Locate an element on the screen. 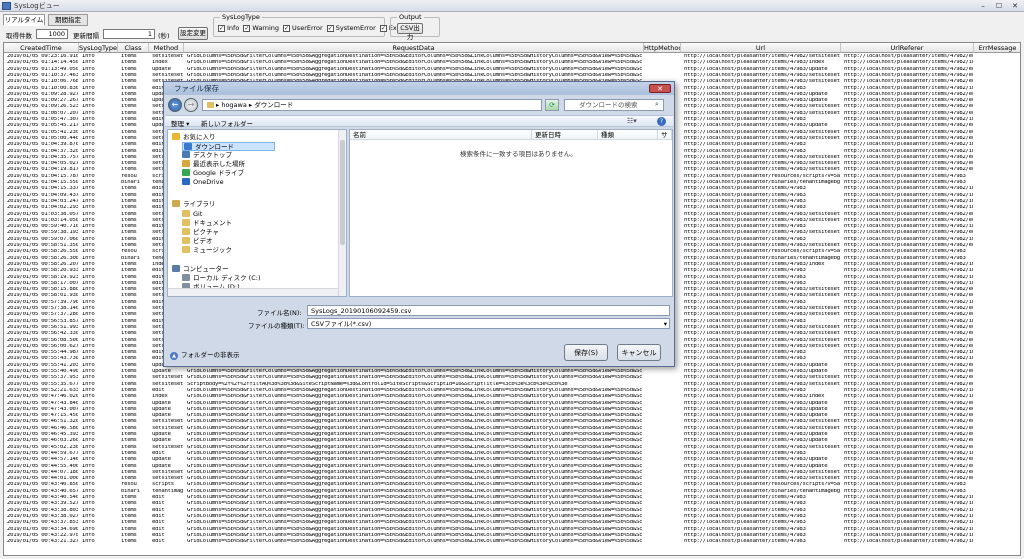 This screenshot has height=559, width=1024. filetype-select: CSVファイル(*.csv) ▾ is located at coordinates (488, 323).